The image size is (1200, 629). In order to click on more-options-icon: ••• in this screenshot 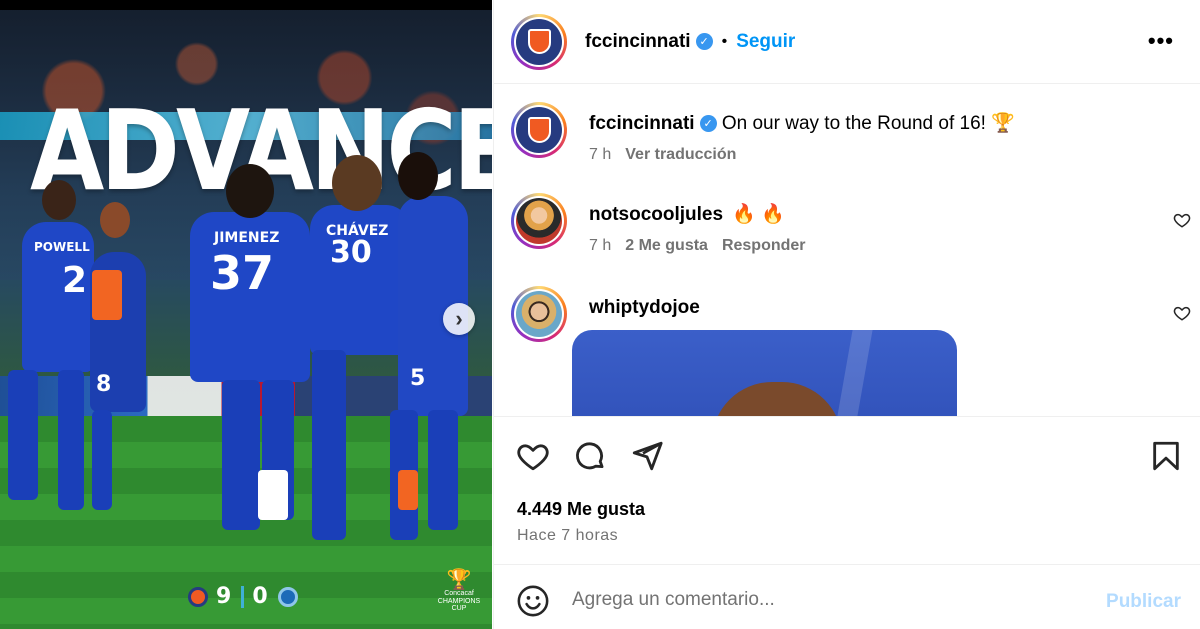, I will do `click(1161, 41)`.